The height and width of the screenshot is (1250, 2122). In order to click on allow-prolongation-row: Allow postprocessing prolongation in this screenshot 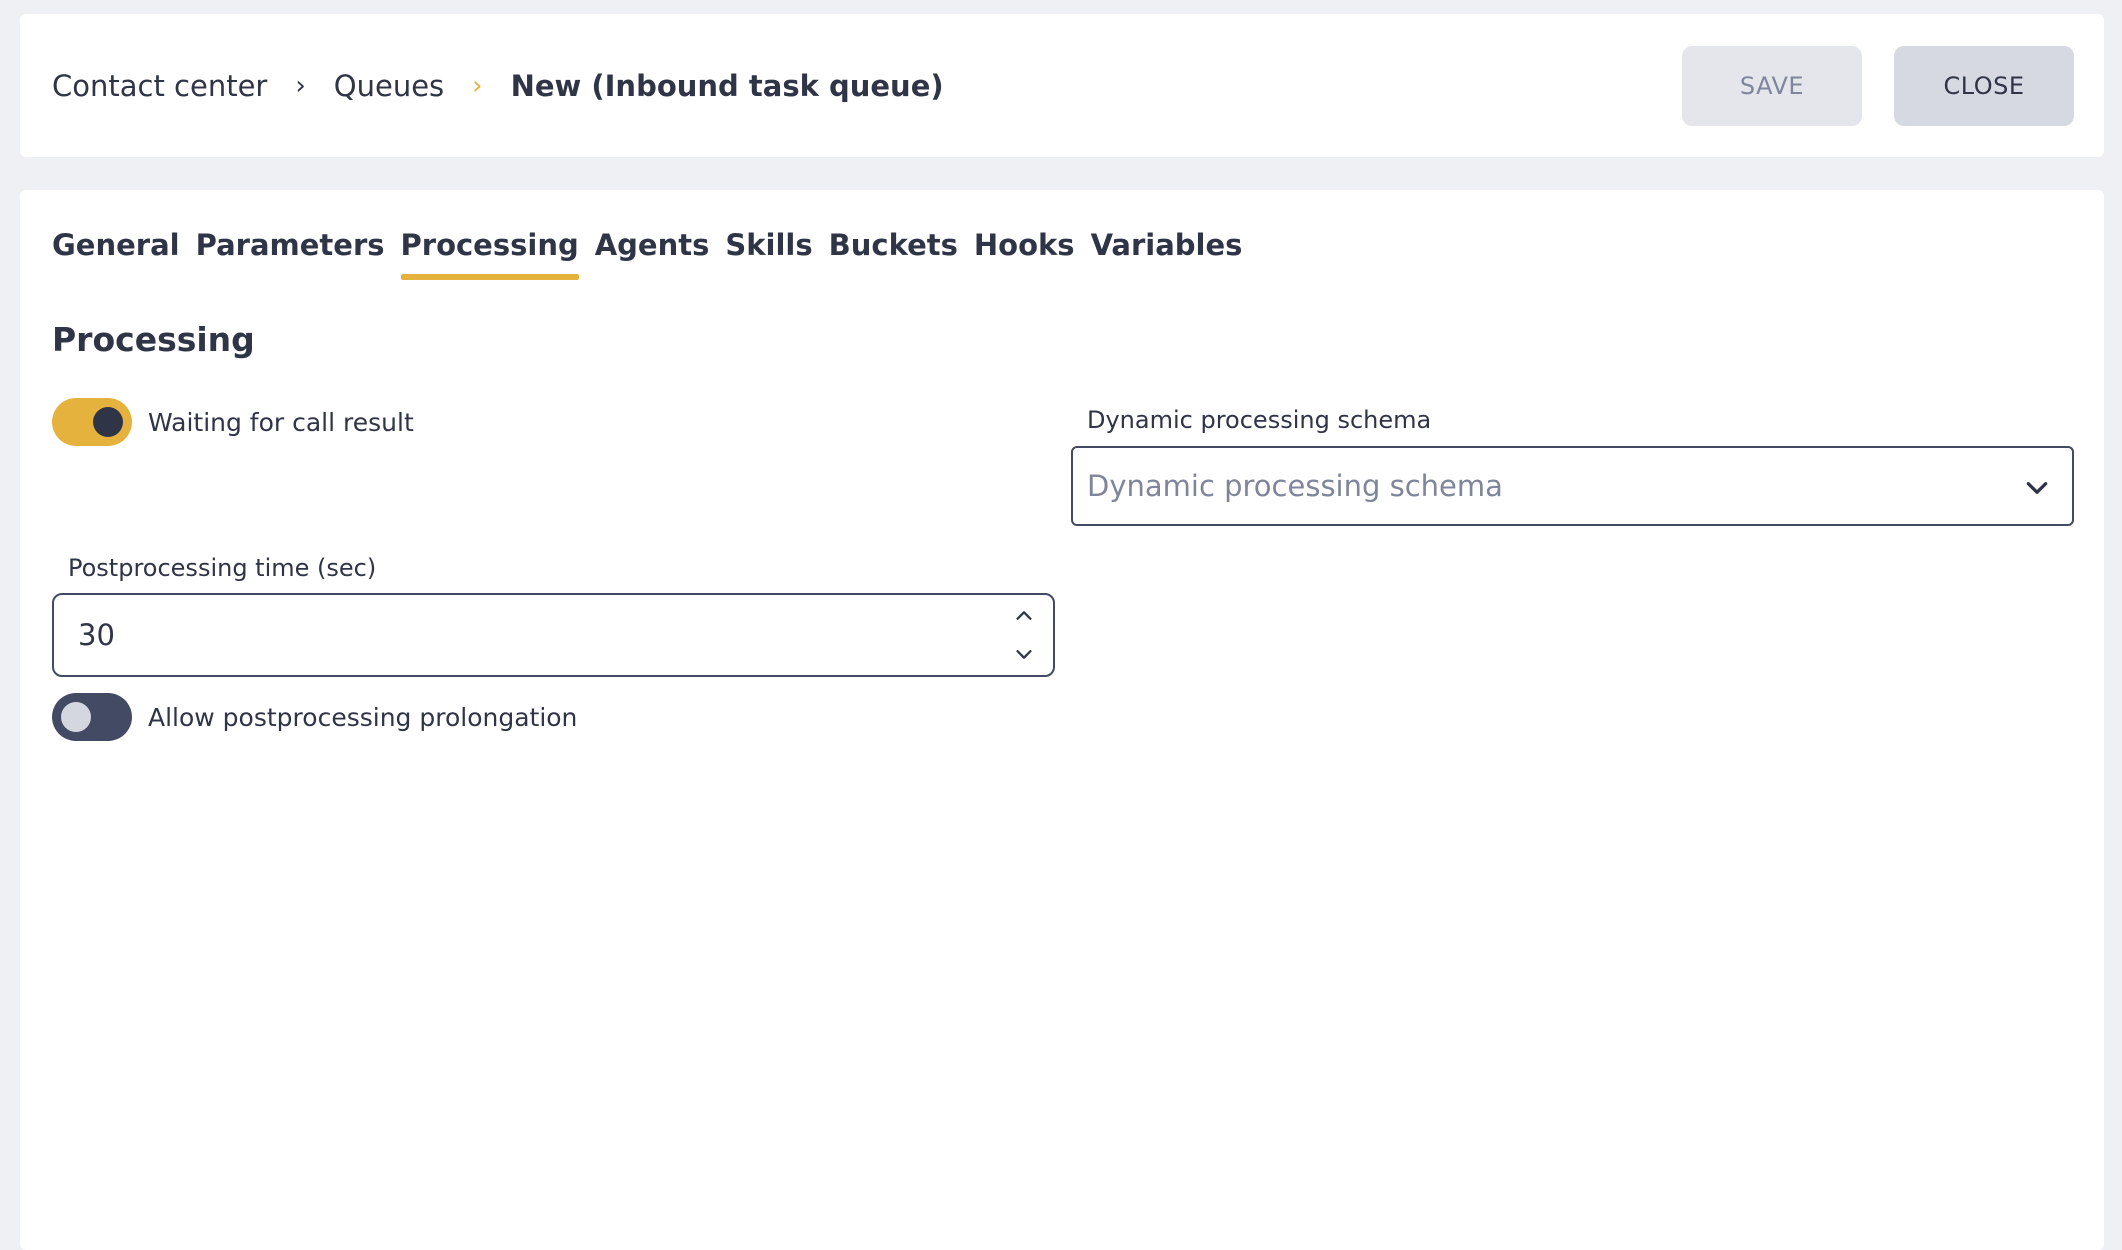, I will do `click(314, 717)`.